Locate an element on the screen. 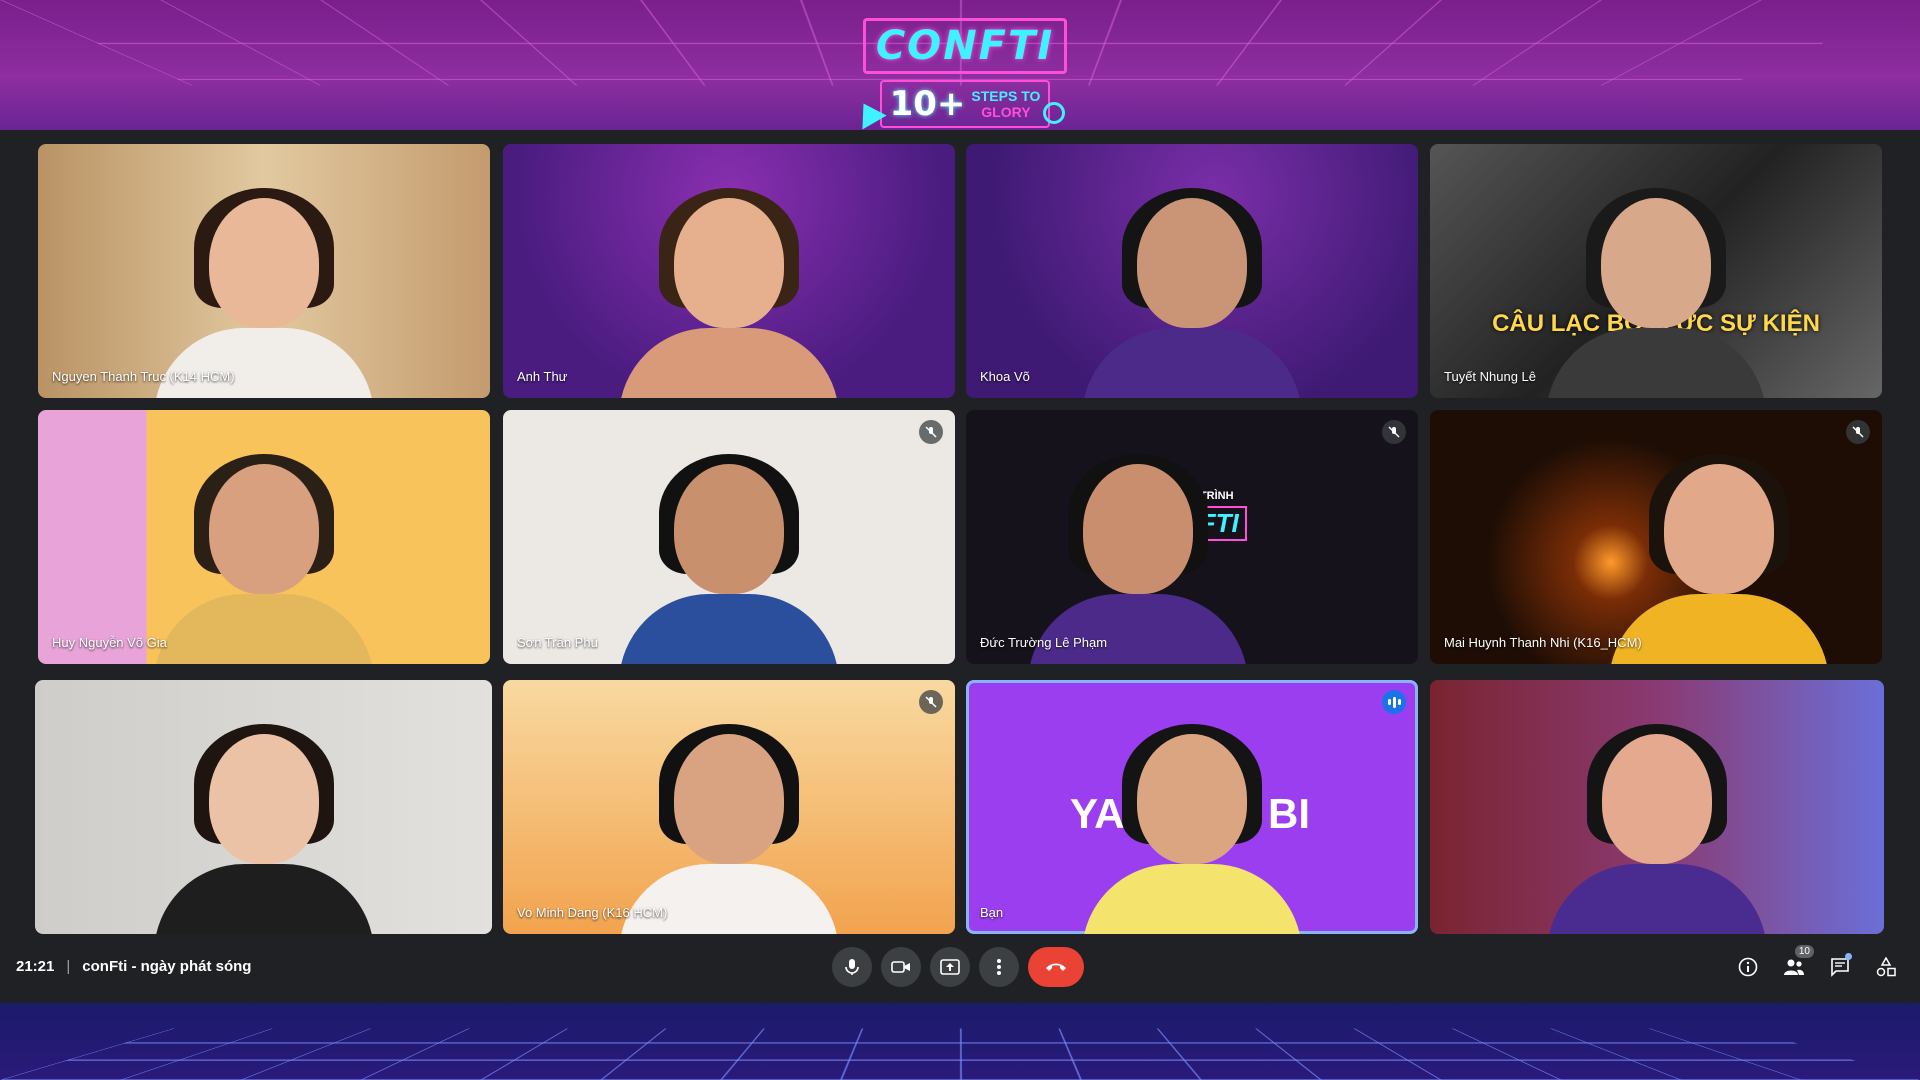  participant-tile-self: YA BI Bạn is located at coordinates (1192, 807).